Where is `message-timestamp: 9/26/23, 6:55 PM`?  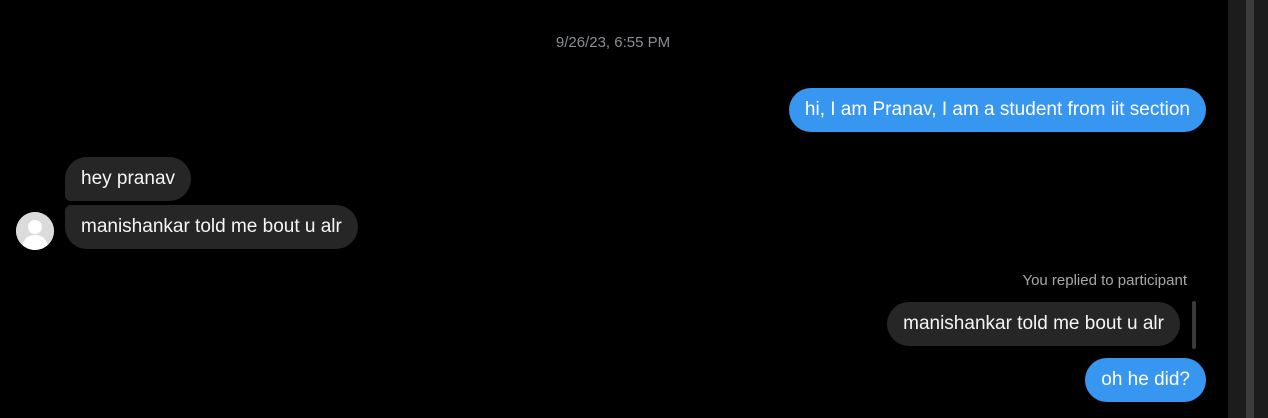 message-timestamp: 9/26/23, 6:55 PM is located at coordinates (613, 42).